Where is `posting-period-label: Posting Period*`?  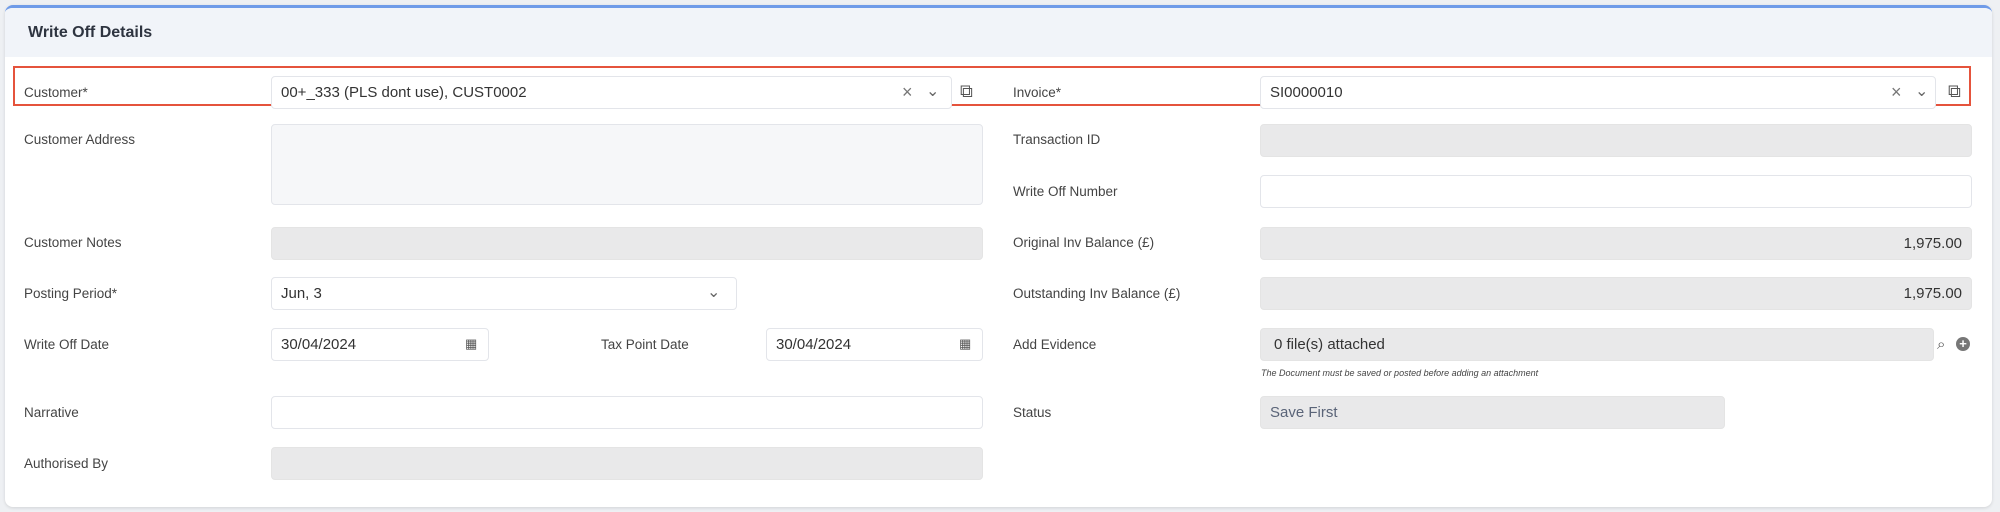 posting-period-label: Posting Period* is located at coordinates (71, 293).